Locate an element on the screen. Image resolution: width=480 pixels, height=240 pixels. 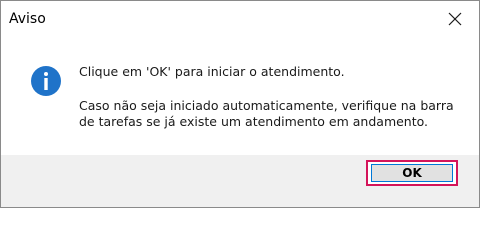
info-icon is located at coordinates (46, 81).